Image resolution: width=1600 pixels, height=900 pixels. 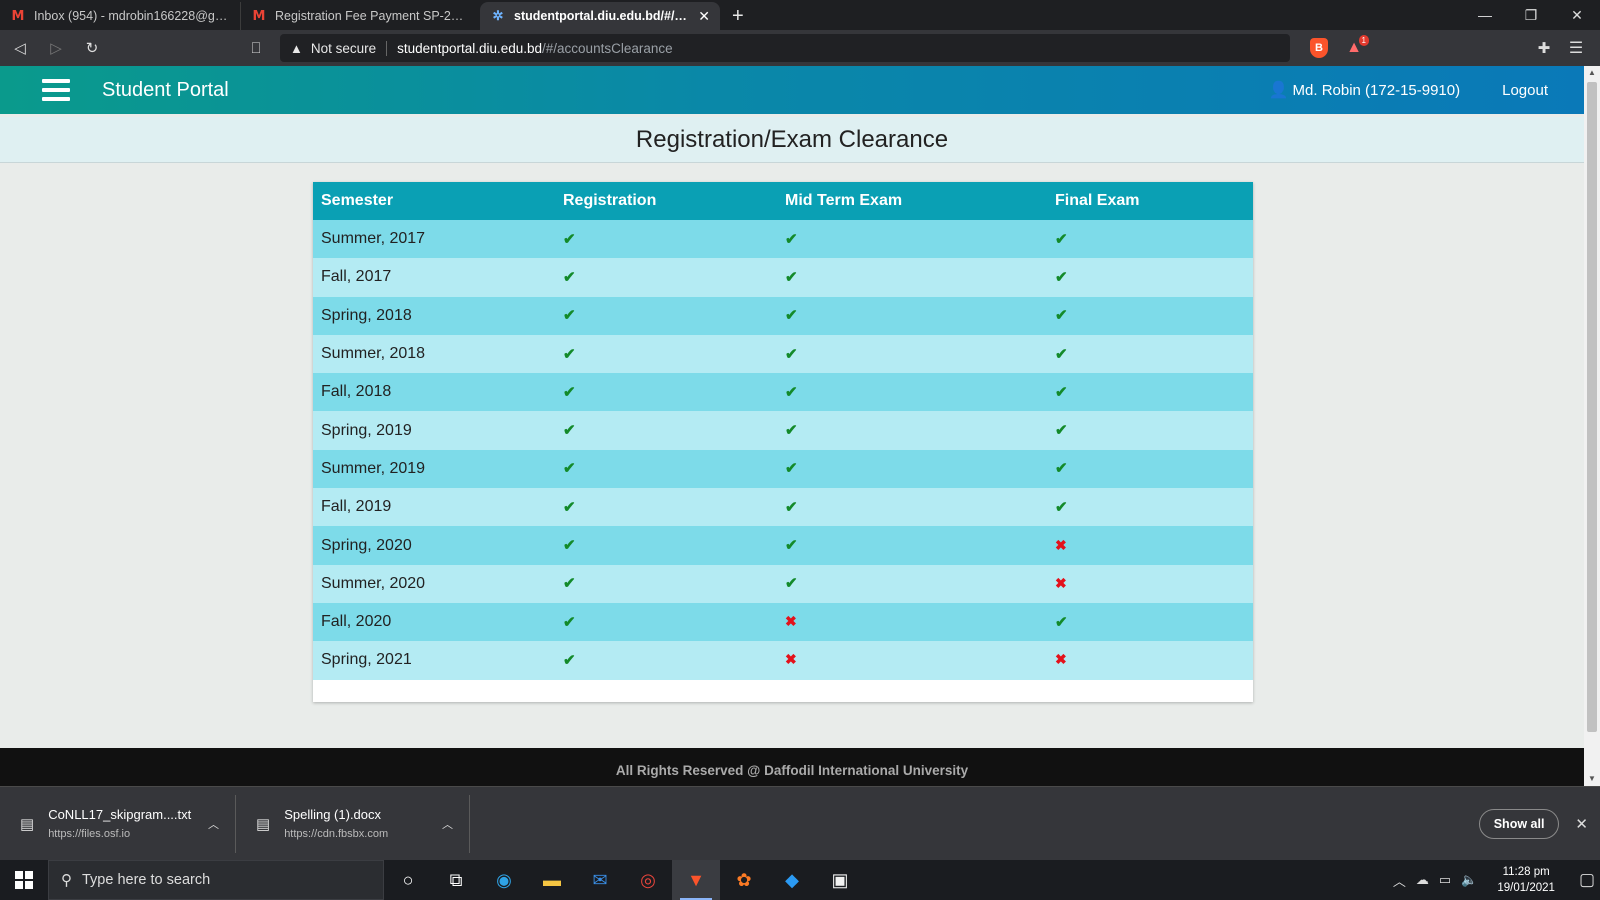 I want to click on minimize-icon: —, so click(x=1485, y=15).